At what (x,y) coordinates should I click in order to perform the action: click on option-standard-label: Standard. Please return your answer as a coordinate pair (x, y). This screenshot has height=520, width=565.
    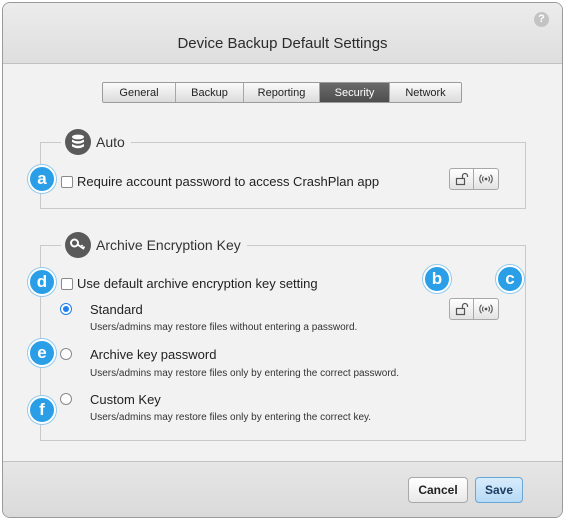
    Looking at the image, I should click on (116, 309).